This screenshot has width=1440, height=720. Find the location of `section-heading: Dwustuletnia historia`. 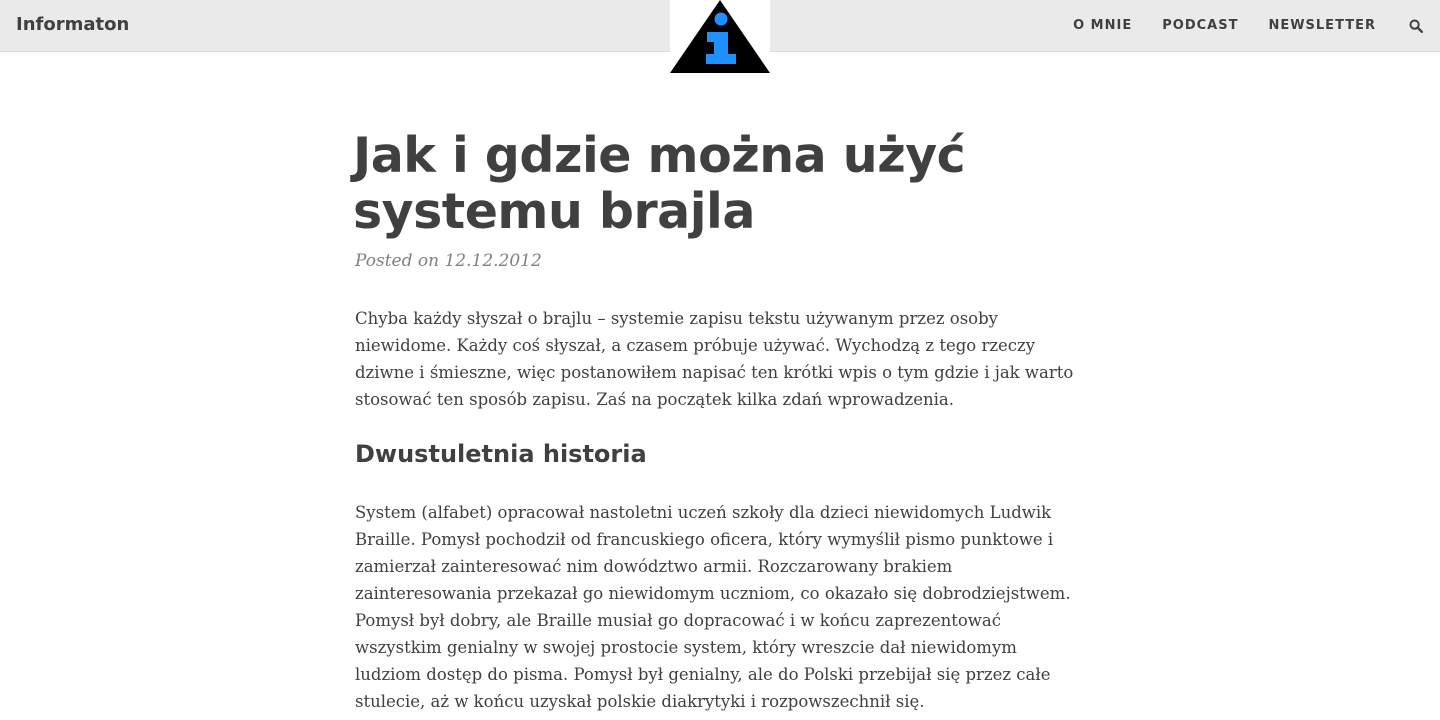

section-heading: Dwustuletnia historia is located at coordinates (501, 454).